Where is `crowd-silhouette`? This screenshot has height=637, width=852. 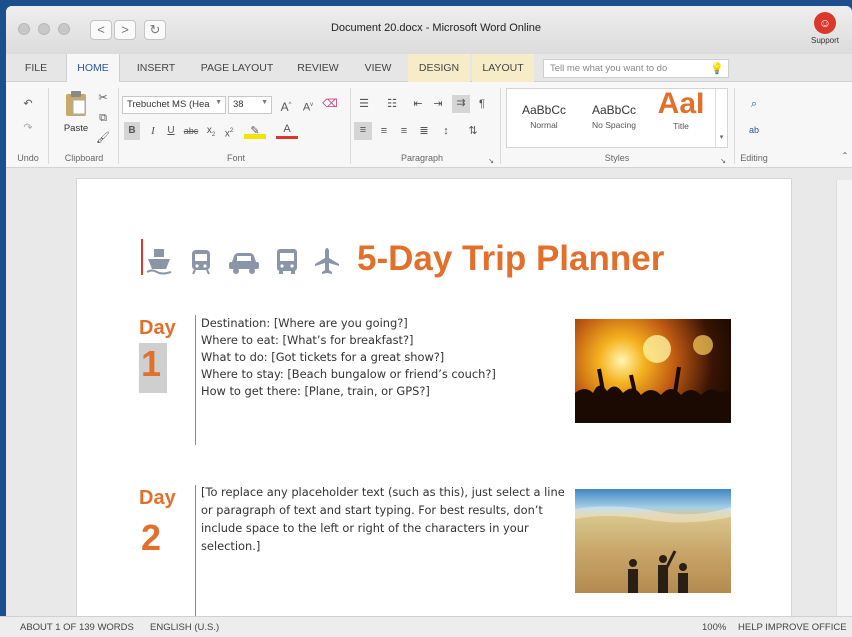
crowd-silhouette is located at coordinates (653, 379).